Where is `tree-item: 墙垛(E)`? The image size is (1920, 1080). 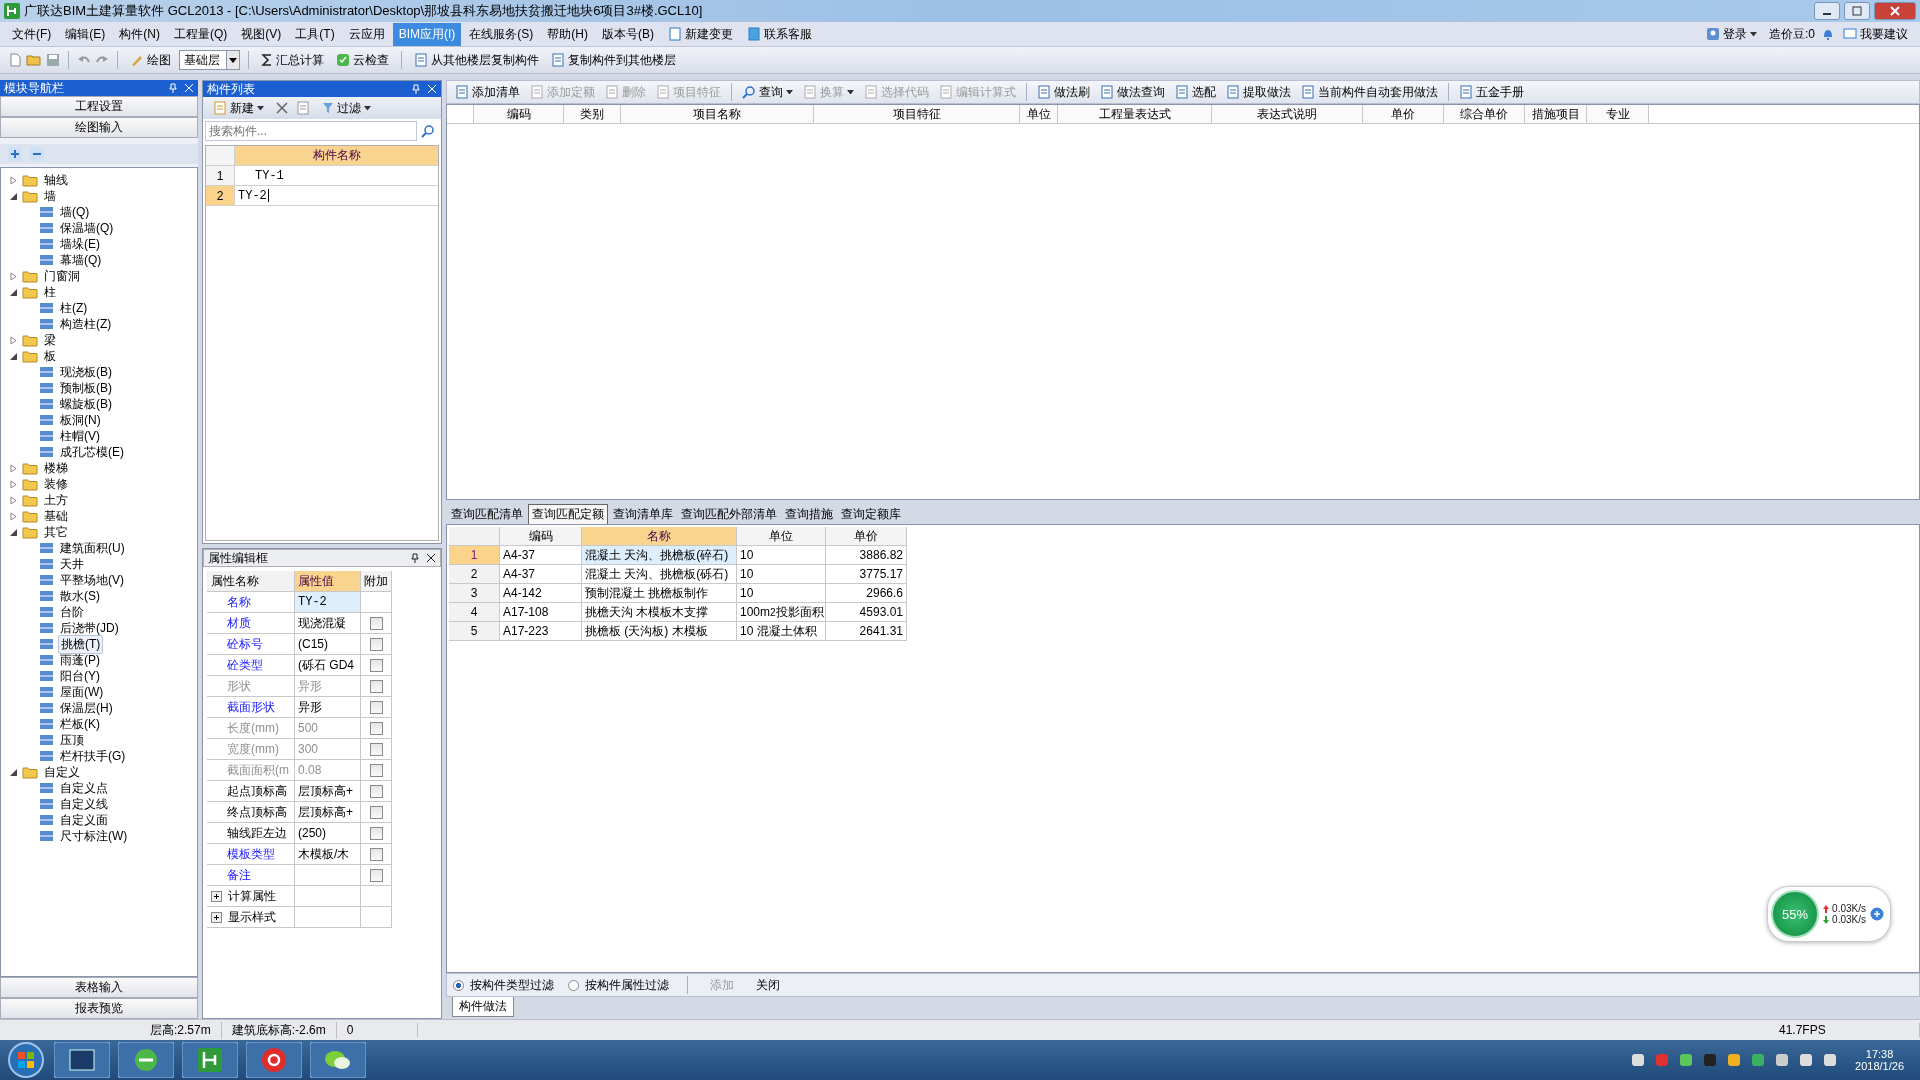
tree-item: 墙垛(E) is located at coordinates (80, 244).